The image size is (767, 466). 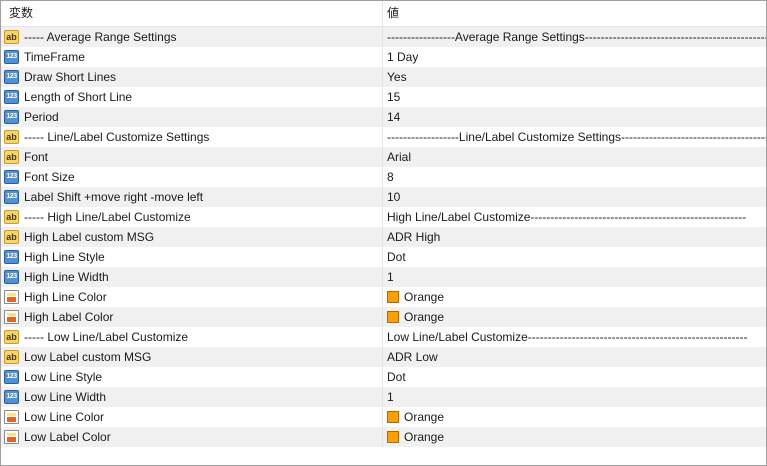 I want to click on parameter-value-cell: 15, so click(x=574, y=97).